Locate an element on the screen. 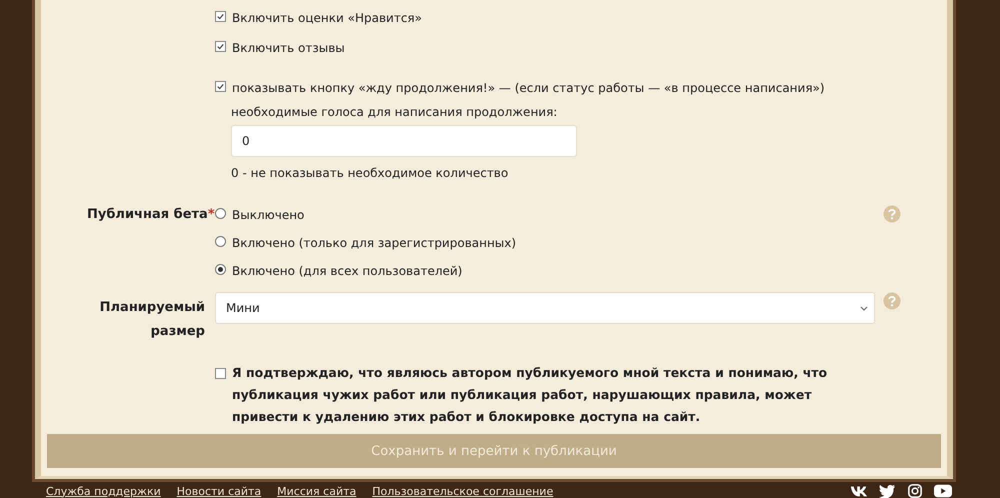 The width and height of the screenshot is (1000, 498). votes-input: 0 is located at coordinates (404, 141).